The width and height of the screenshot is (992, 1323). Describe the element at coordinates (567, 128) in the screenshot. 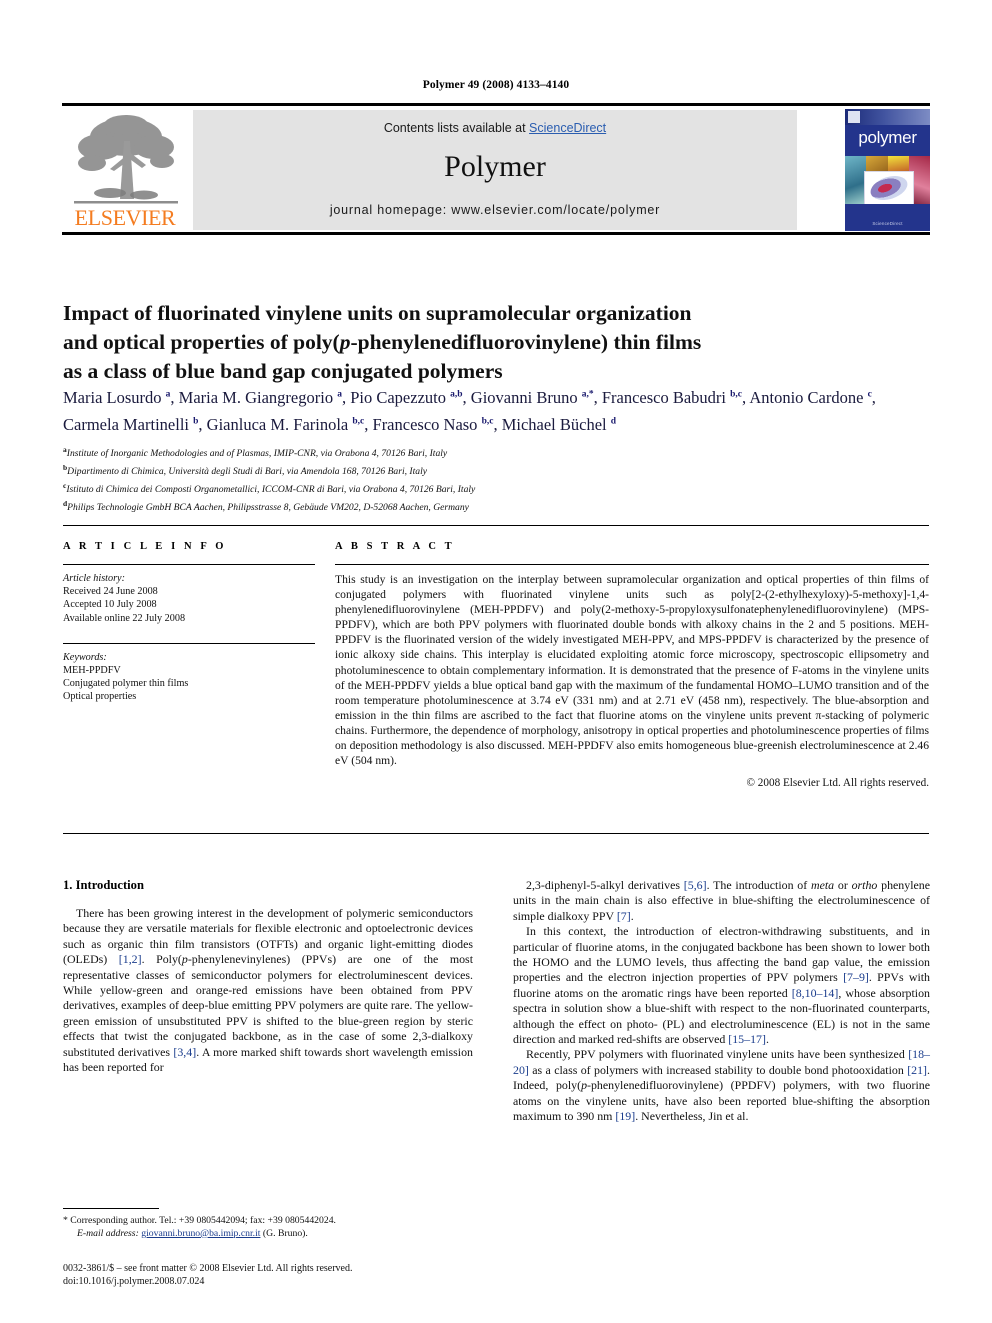

I see `sciencedirect-link: ScienceDirect` at that location.